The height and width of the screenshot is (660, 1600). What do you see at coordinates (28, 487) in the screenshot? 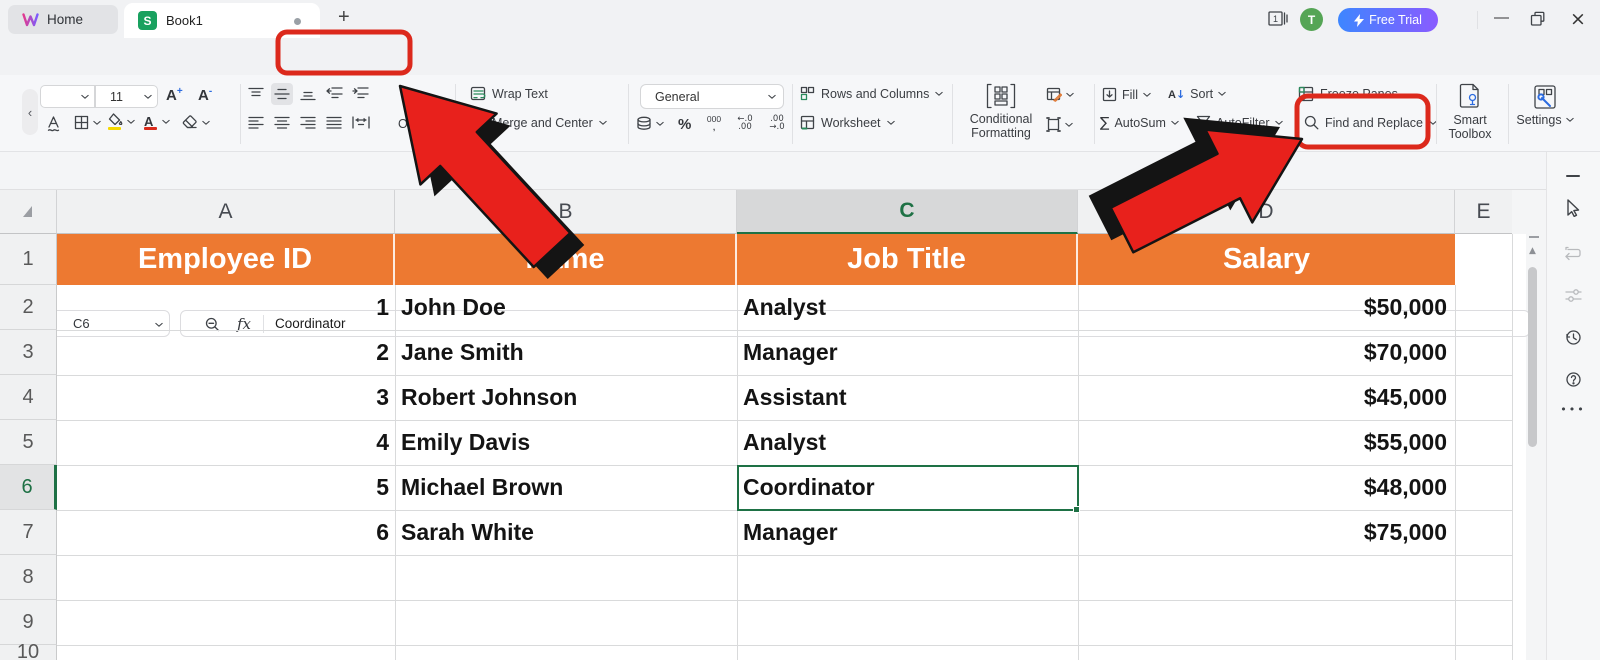
I see `row-header-6-selected: 6` at bounding box center [28, 487].